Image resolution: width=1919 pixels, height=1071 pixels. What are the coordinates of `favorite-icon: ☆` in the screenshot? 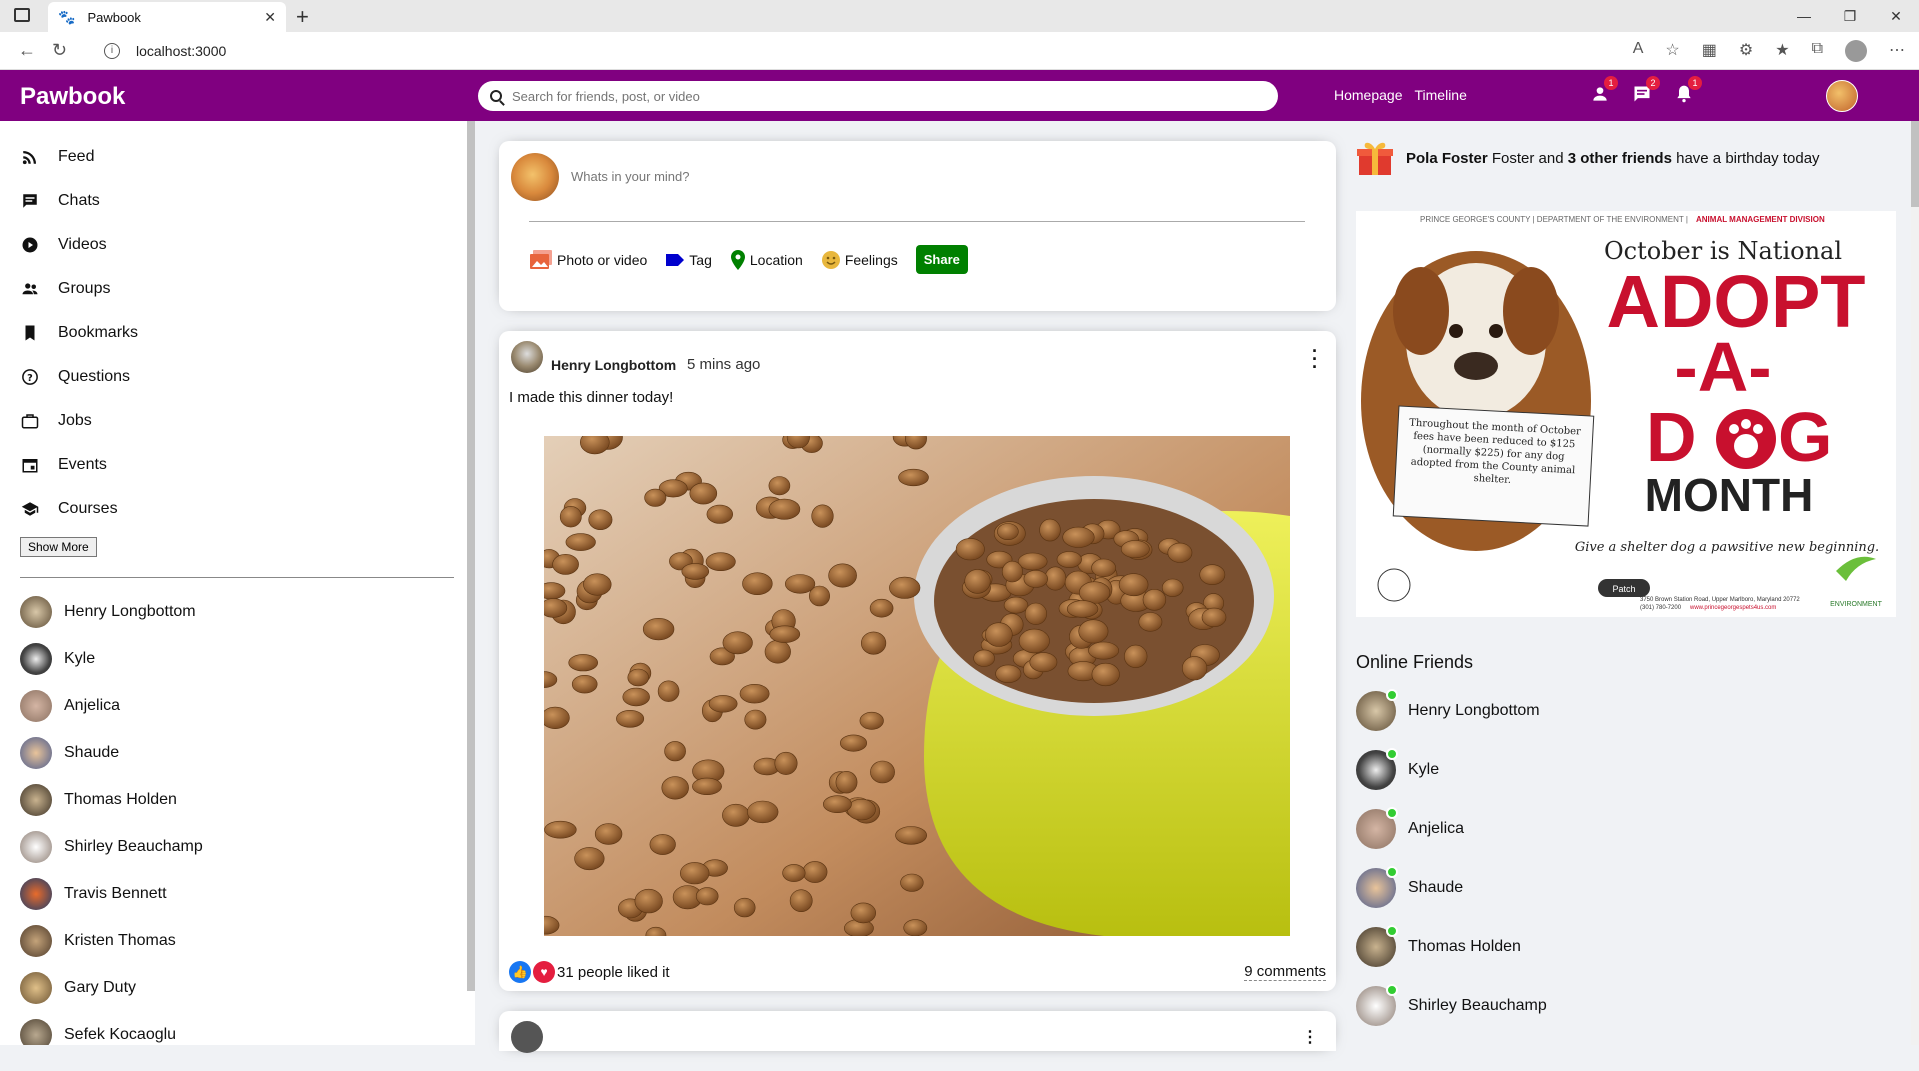 It's located at (1672, 51).